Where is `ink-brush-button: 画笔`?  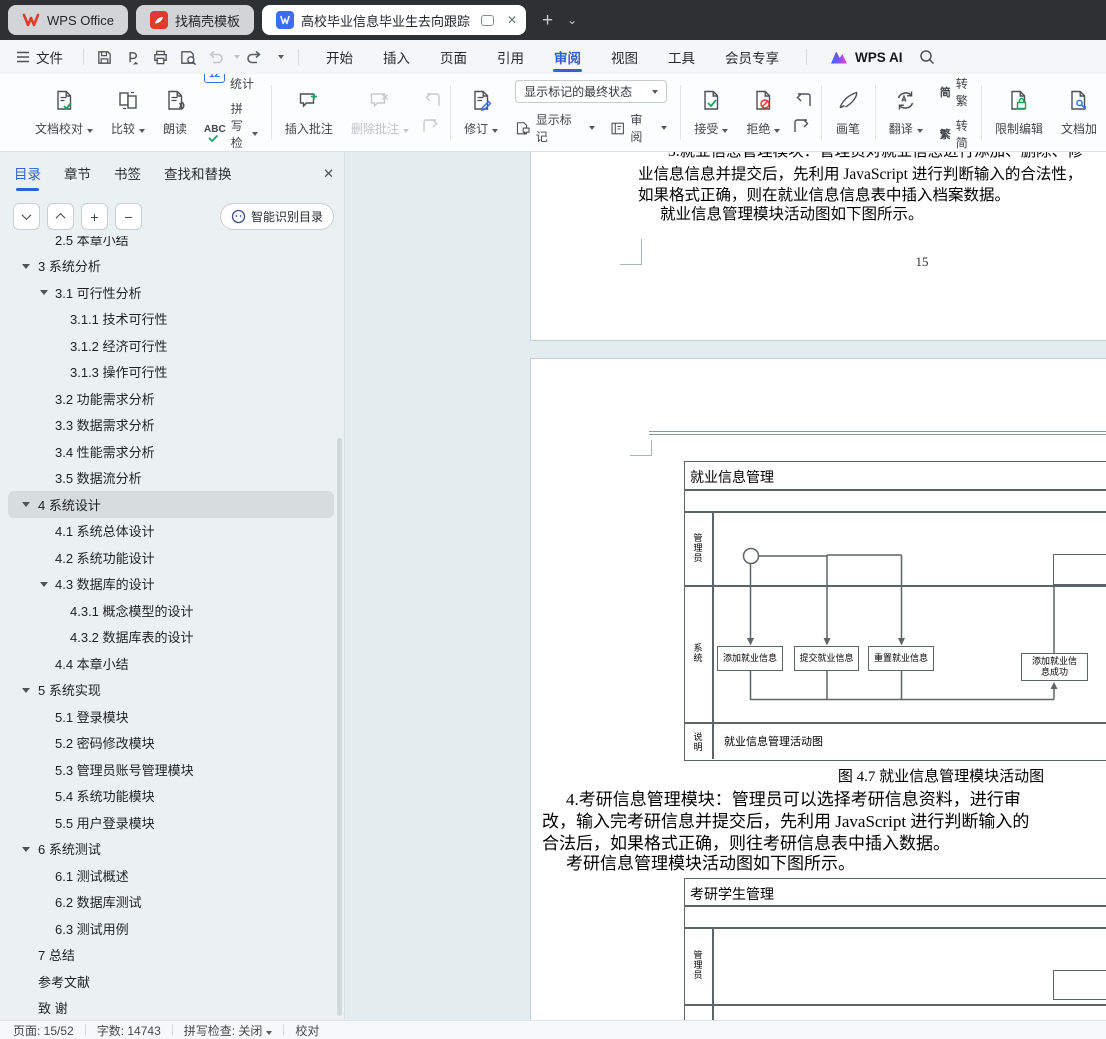 ink-brush-button: 画笔 is located at coordinates (848, 112).